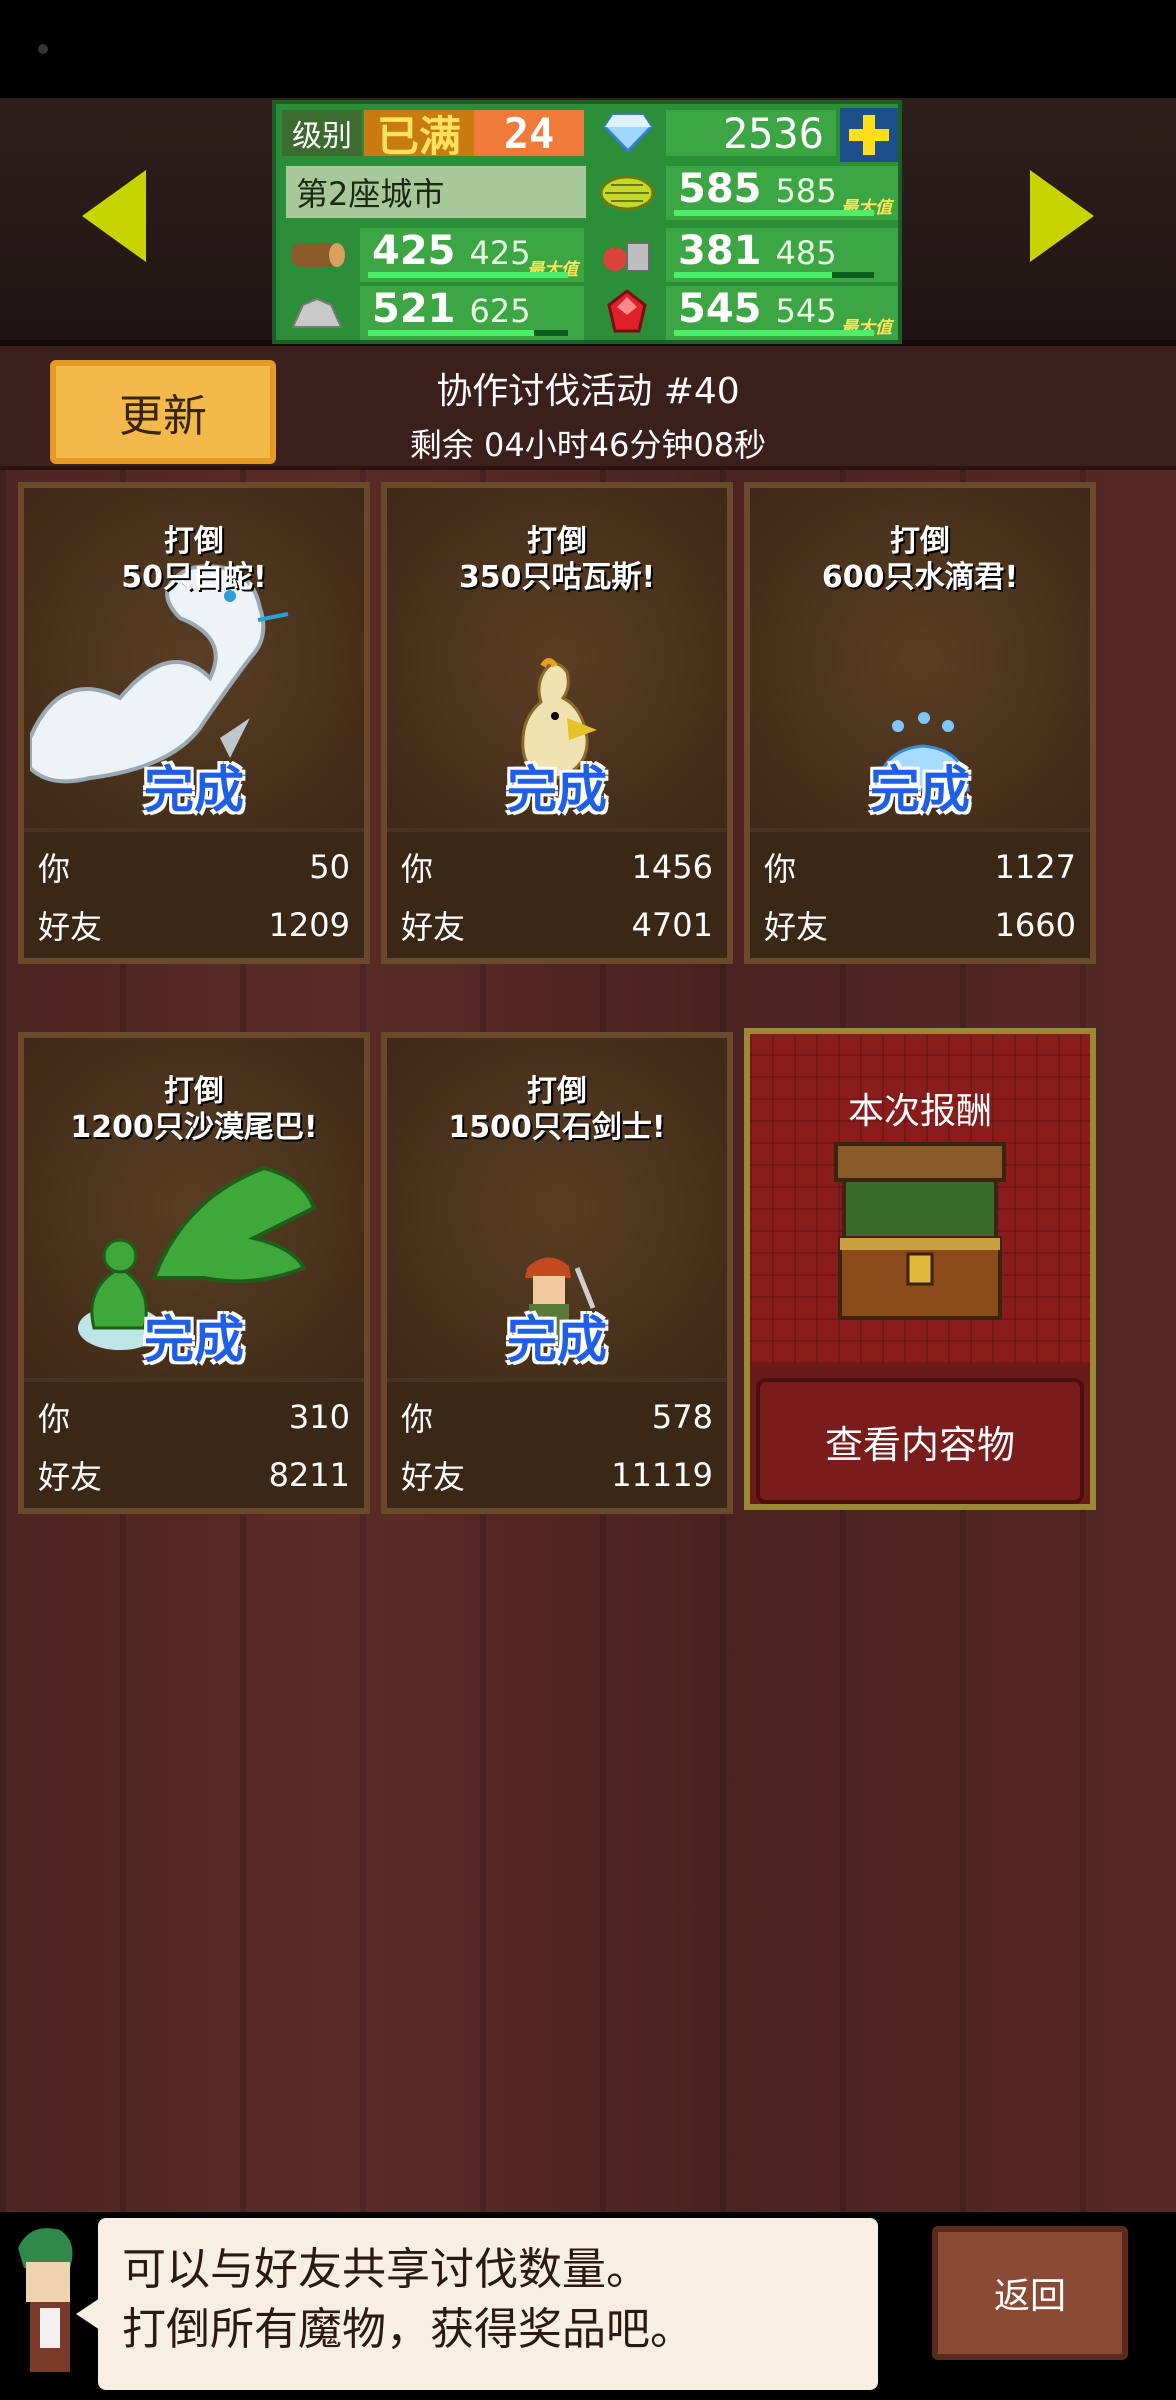 The height and width of the screenshot is (2400, 1176). Describe the element at coordinates (782, 255) in the screenshot. I see `food-value: 381 485` at that location.